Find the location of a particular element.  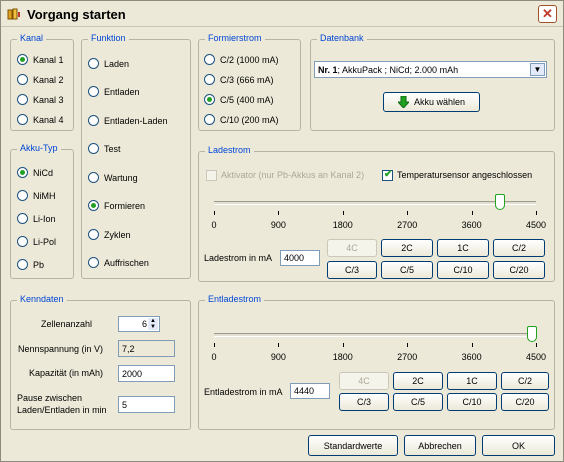

akku-select-number: Nr. 1 is located at coordinates (328, 69).